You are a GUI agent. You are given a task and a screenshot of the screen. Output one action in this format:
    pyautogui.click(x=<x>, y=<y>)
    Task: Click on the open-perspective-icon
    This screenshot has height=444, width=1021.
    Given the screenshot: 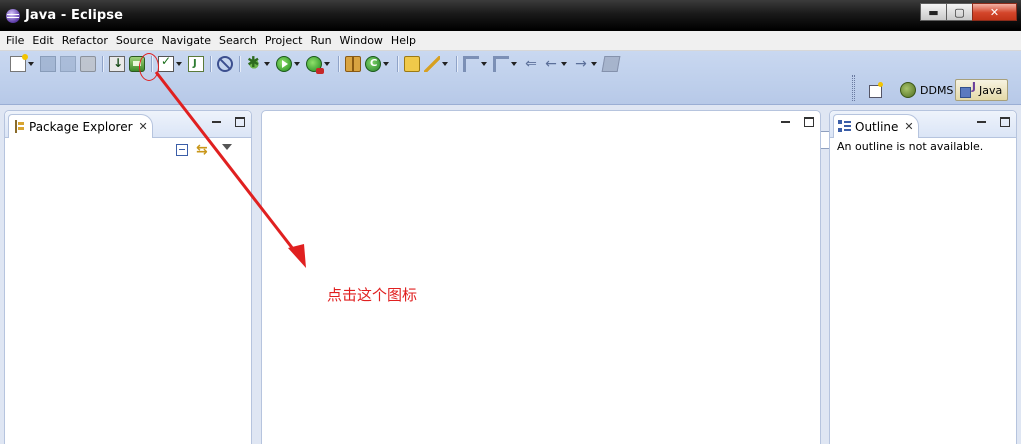 What is the action you would take?
    pyautogui.click(x=875, y=90)
    